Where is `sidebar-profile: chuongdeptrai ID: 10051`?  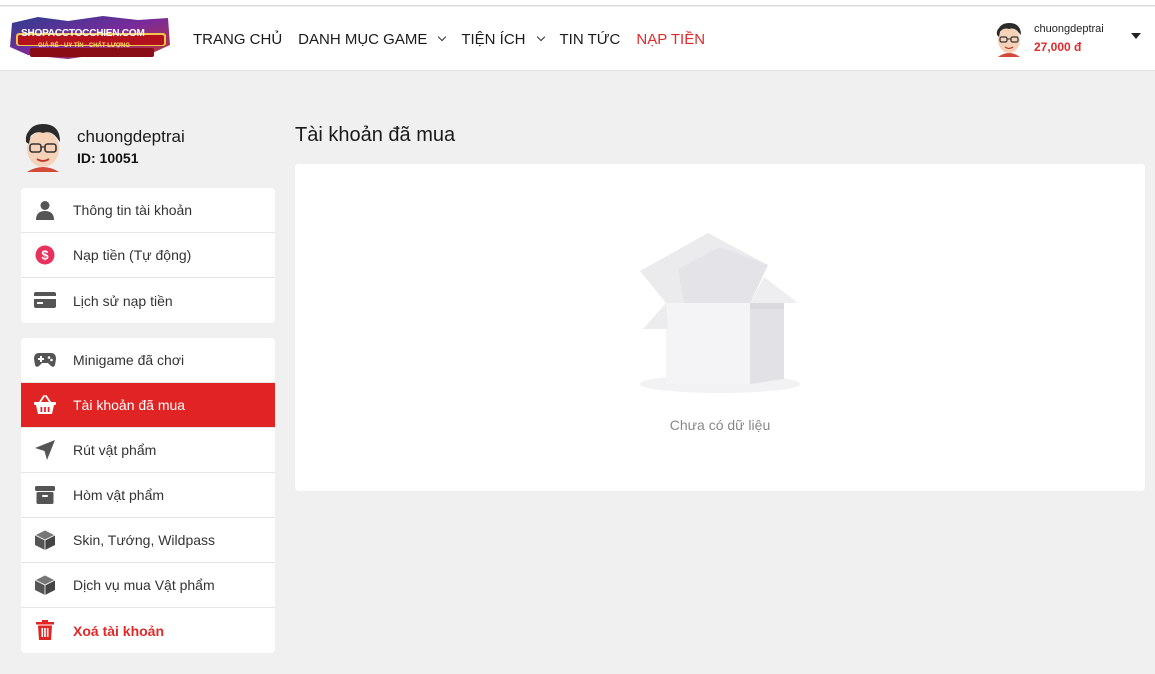 sidebar-profile: chuongdeptrai ID: 10051 is located at coordinates (148, 148).